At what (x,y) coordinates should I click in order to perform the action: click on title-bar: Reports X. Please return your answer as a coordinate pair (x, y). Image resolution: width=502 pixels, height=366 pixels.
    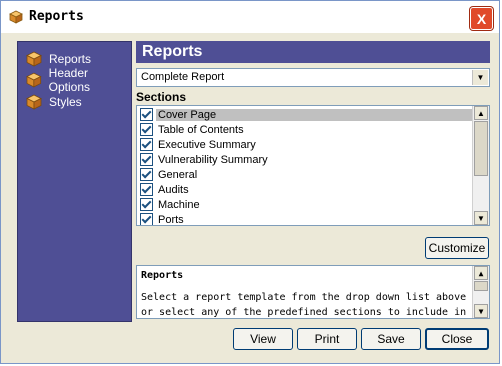
    Looking at the image, I should click on (250, 17).